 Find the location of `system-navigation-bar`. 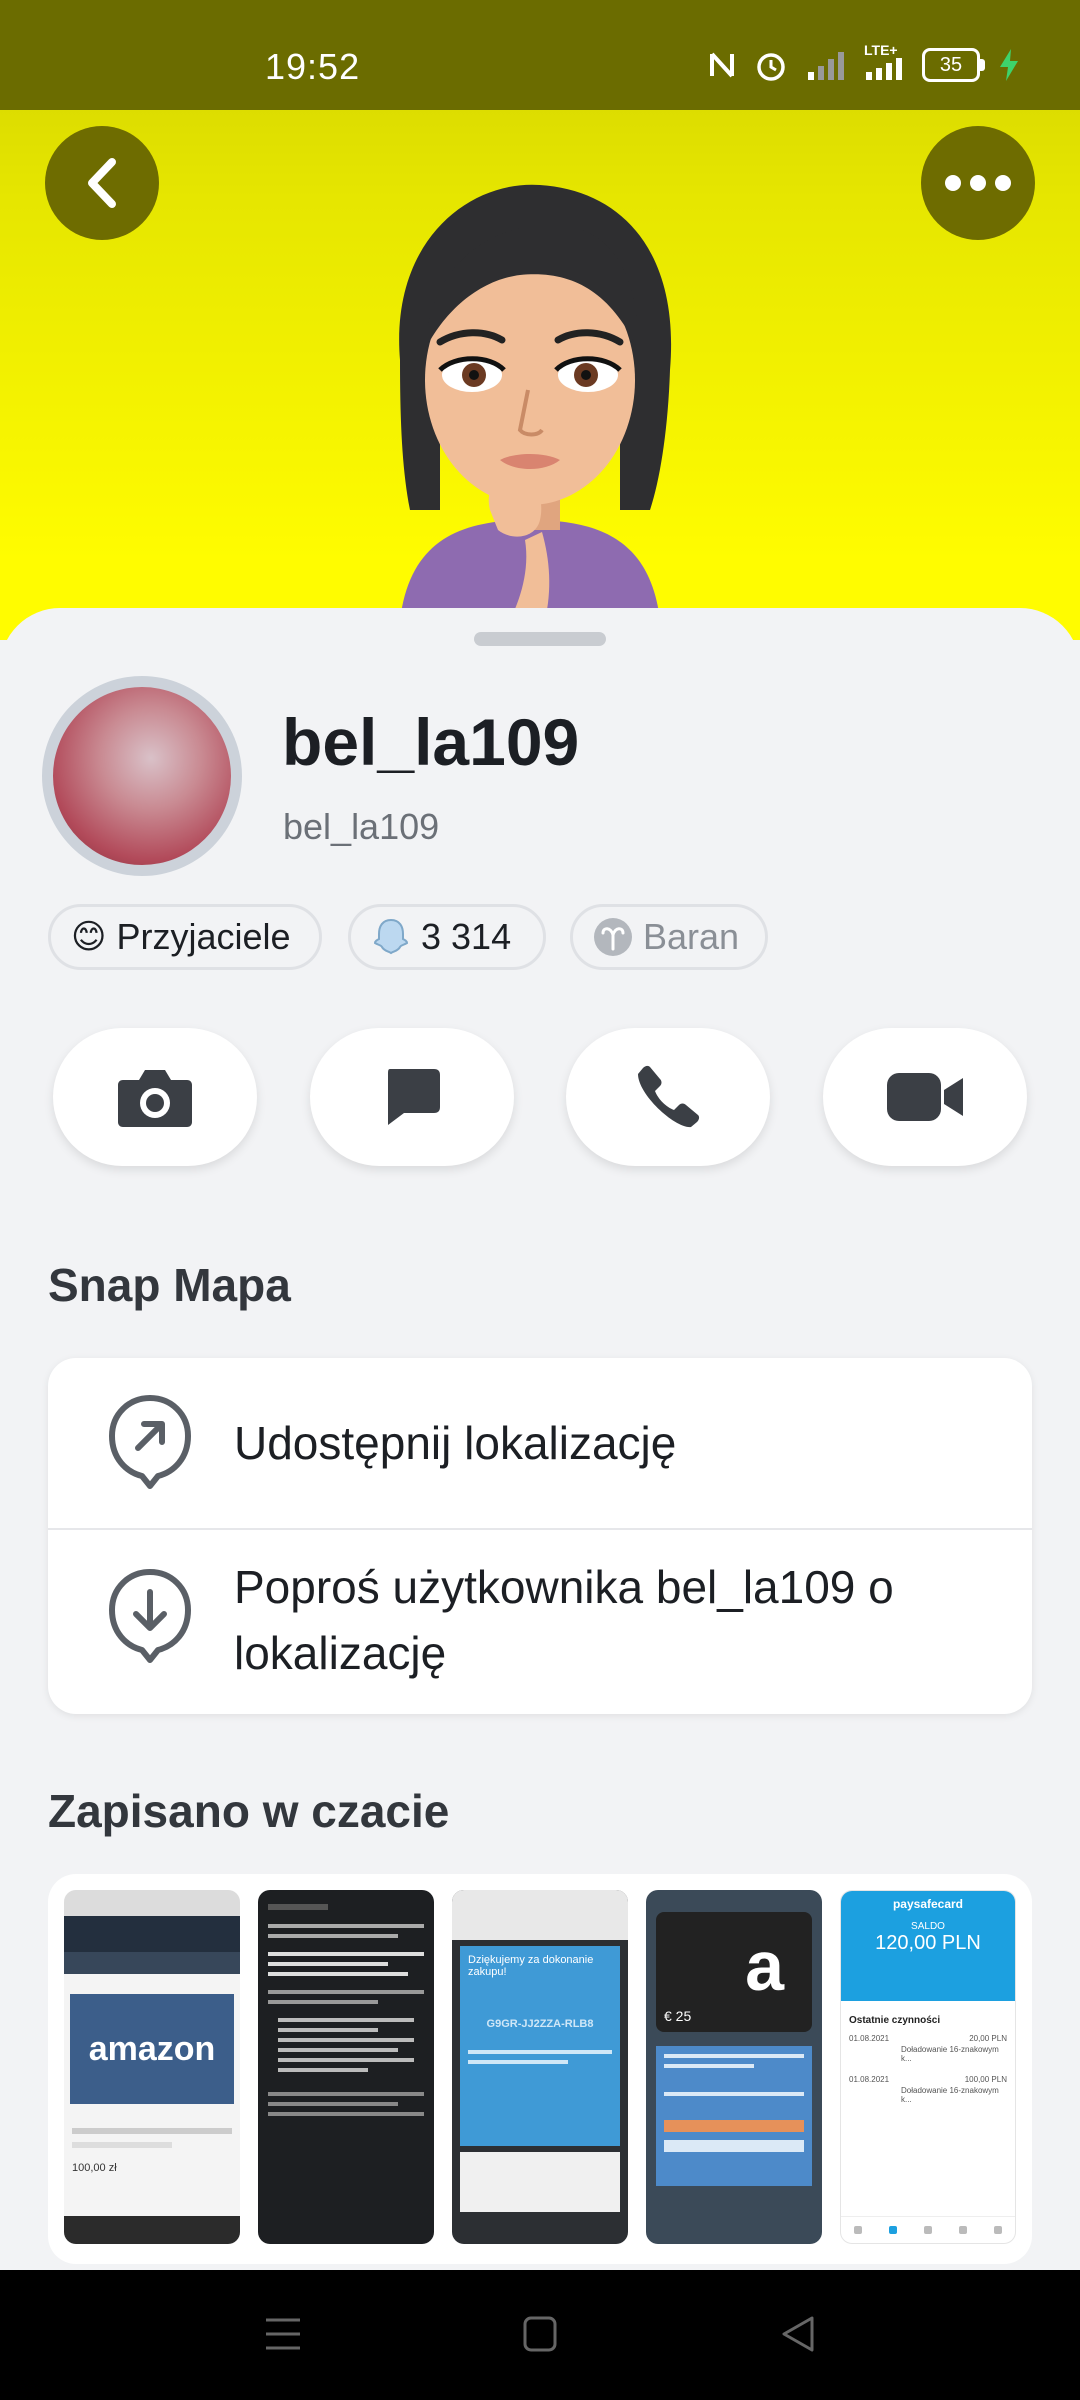

system-navigation-bar is located at coordinates (540, 2335).